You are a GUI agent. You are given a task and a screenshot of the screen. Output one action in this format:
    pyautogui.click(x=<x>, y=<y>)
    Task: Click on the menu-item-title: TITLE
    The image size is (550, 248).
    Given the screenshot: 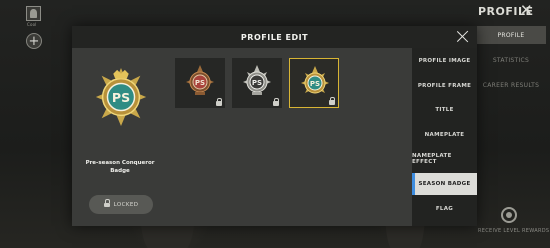 What is the action you would take?
    pyautogui.click(x=444, y=110)
    